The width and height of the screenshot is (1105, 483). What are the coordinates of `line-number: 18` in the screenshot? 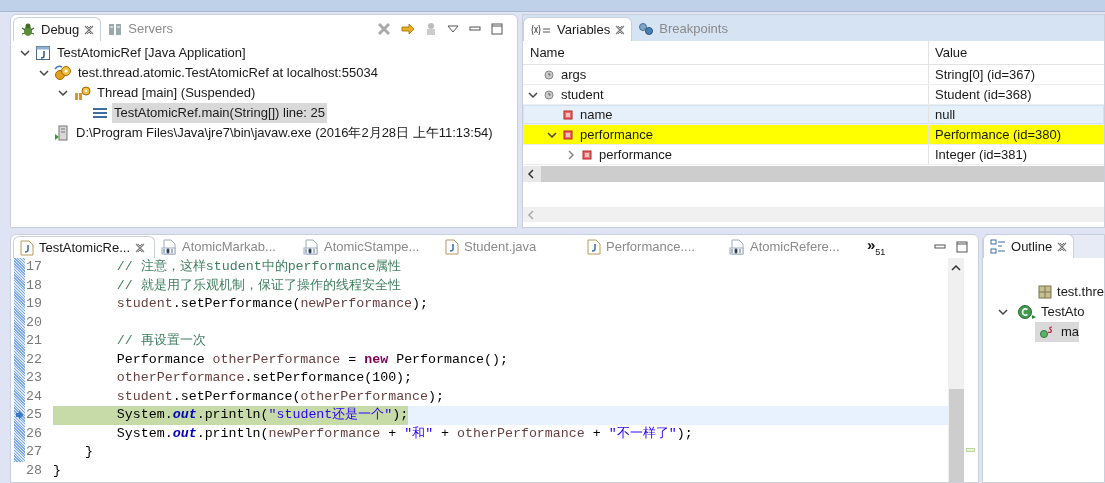 It's located at (34, 285).